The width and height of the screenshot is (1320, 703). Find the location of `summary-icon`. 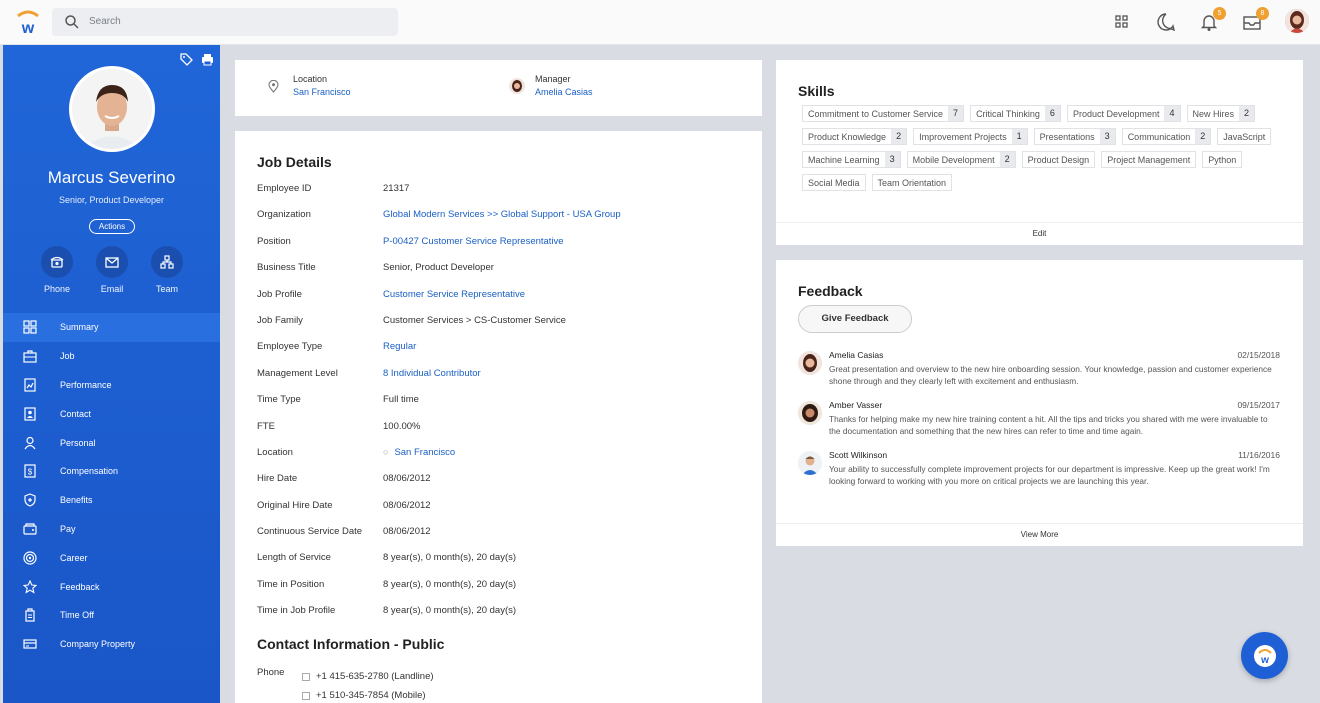

summary-icon is located at coordinates (30, 327).